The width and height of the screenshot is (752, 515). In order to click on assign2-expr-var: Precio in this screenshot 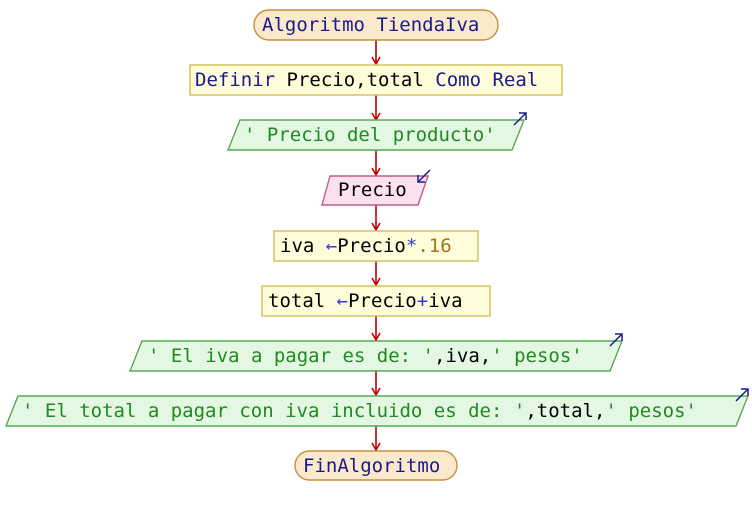, I will do `click(382, 301)`.